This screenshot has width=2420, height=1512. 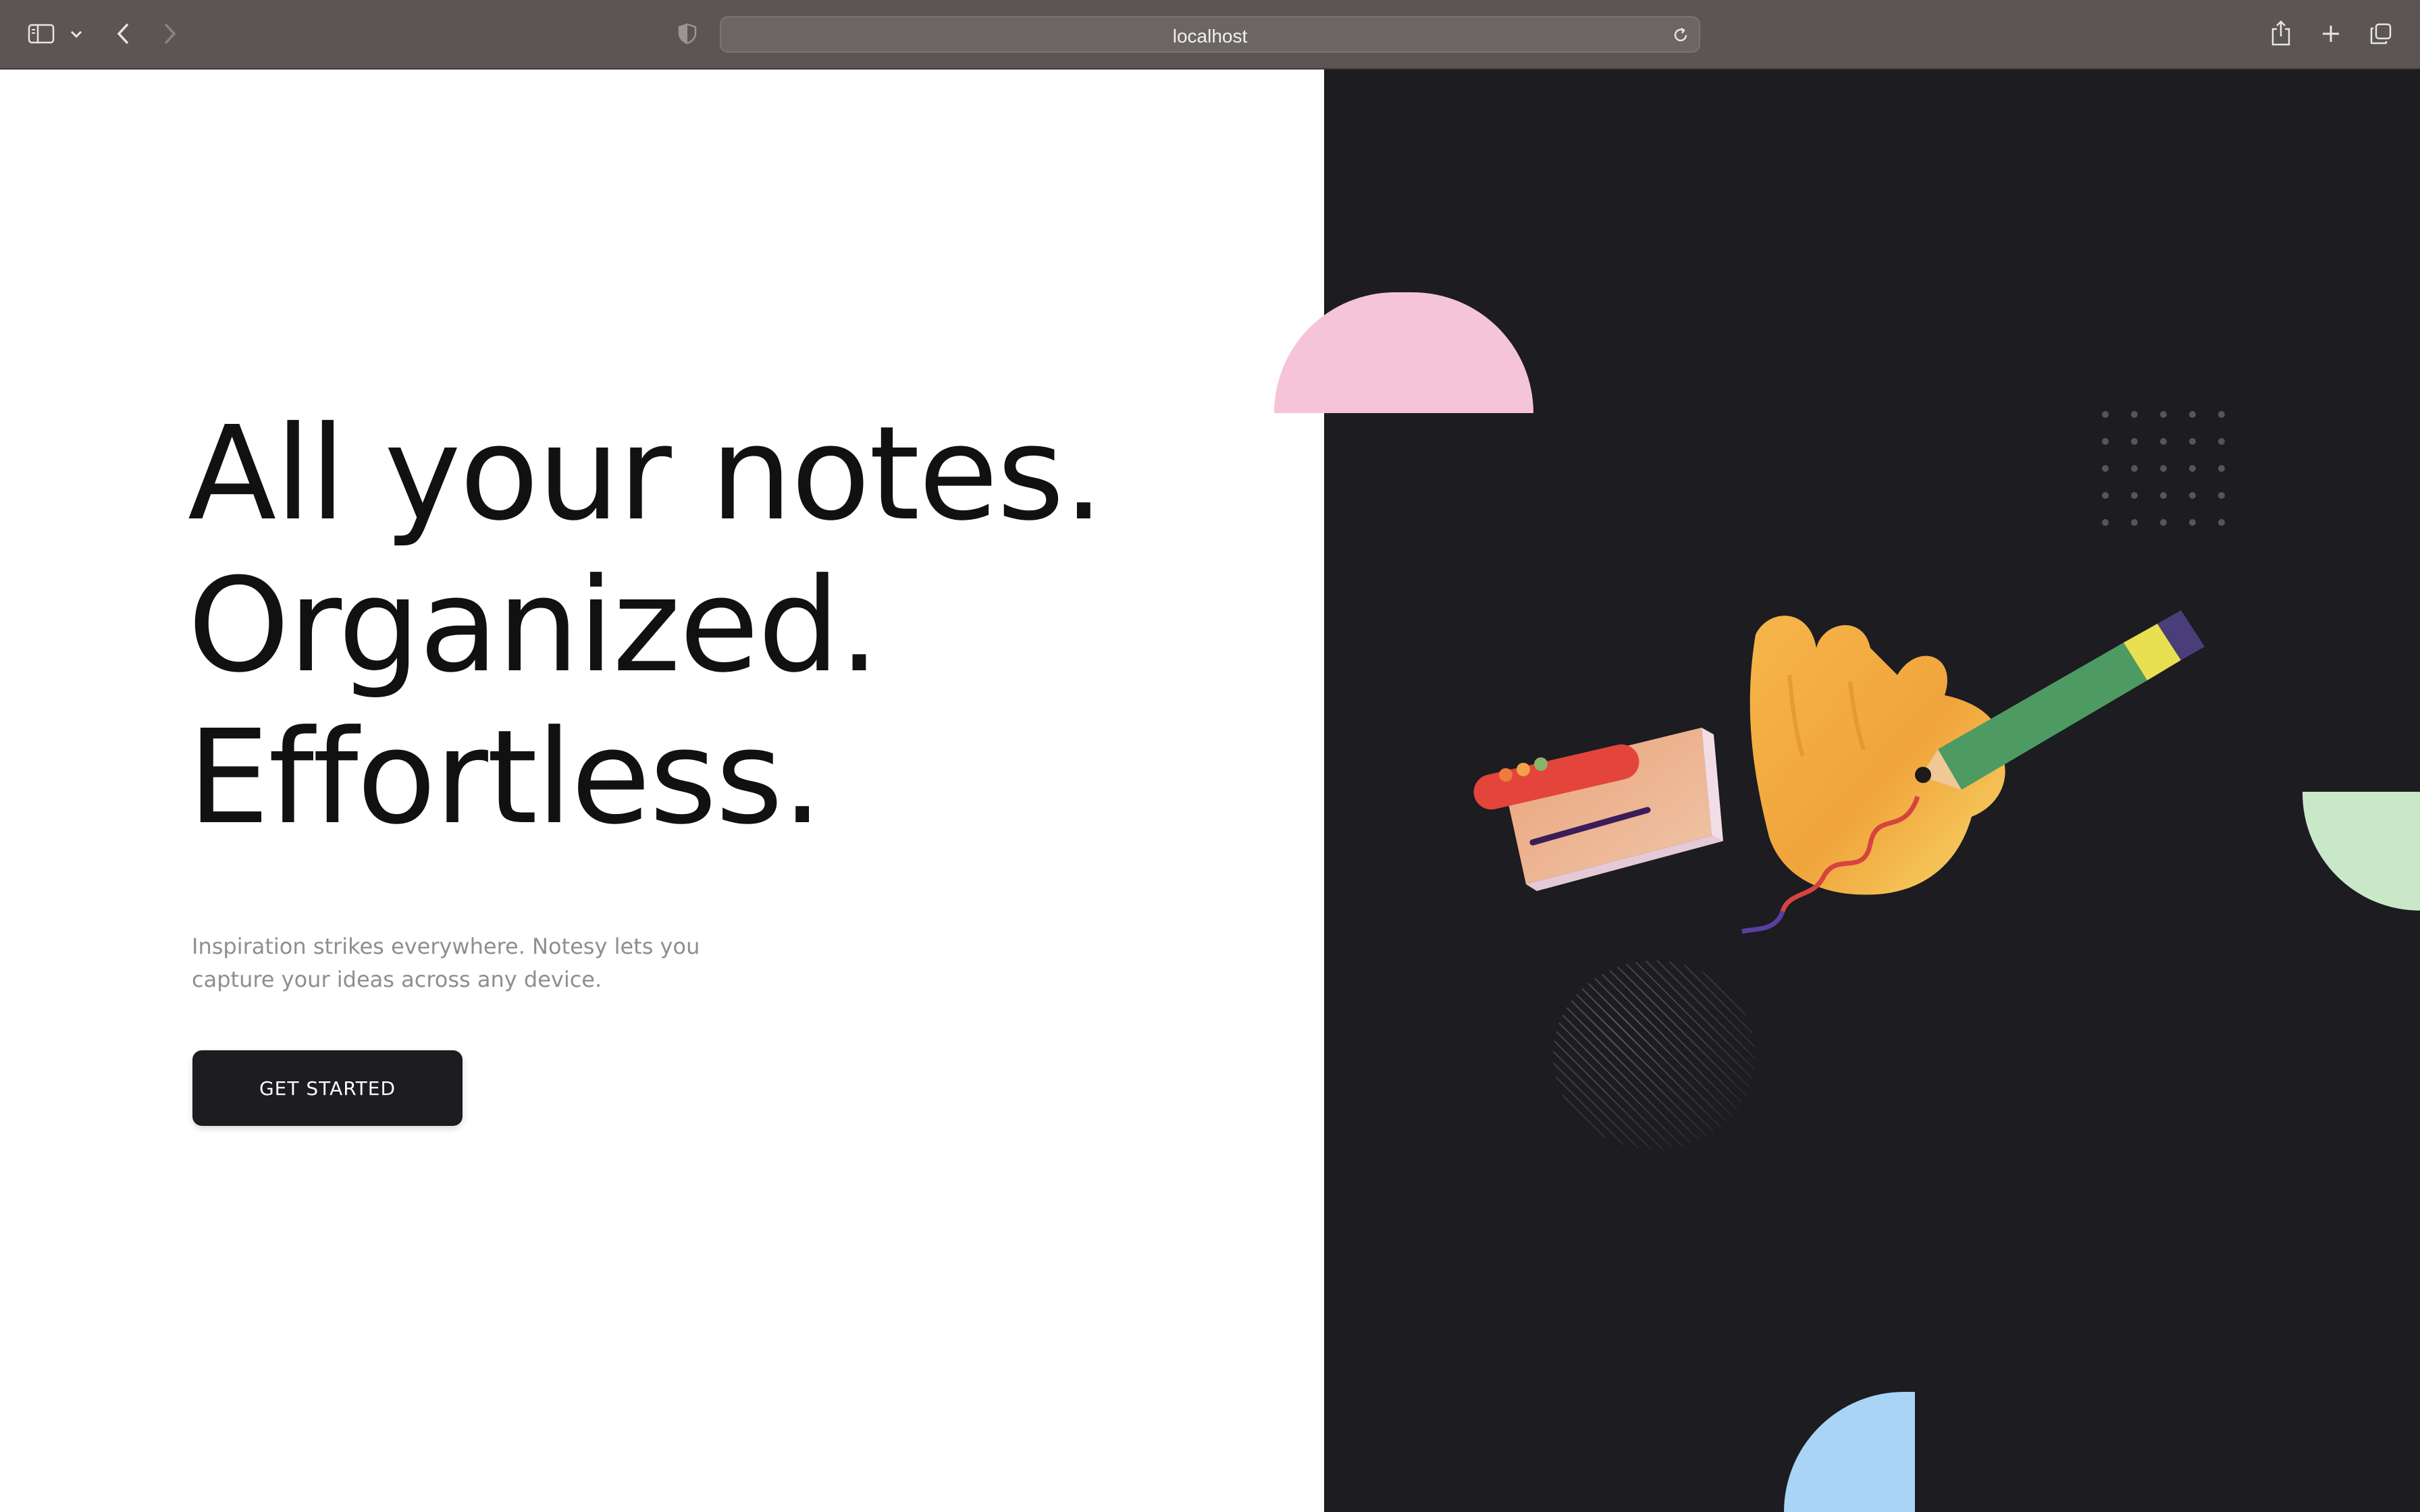 What do you see at coordinates (505, 778) in the screenshot?
I see `headline-line-3: Effortless.` at bounding box center [505, 778].